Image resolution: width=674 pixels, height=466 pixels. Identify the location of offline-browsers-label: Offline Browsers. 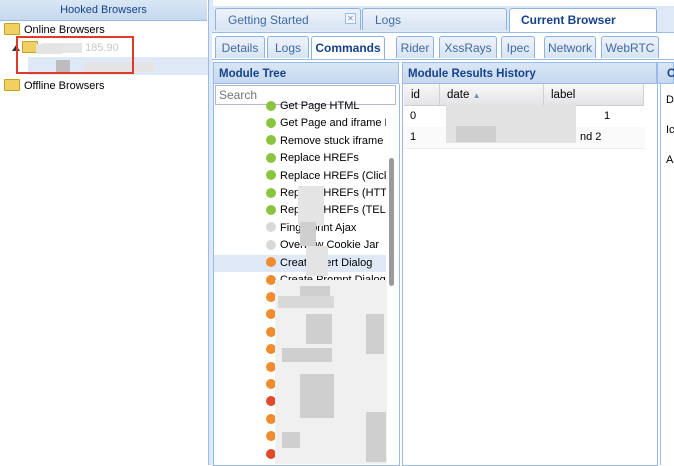
(64, 86).